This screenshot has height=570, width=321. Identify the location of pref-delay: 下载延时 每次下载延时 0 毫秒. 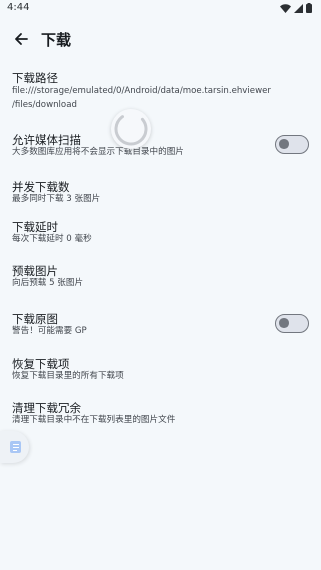
(160, 232).